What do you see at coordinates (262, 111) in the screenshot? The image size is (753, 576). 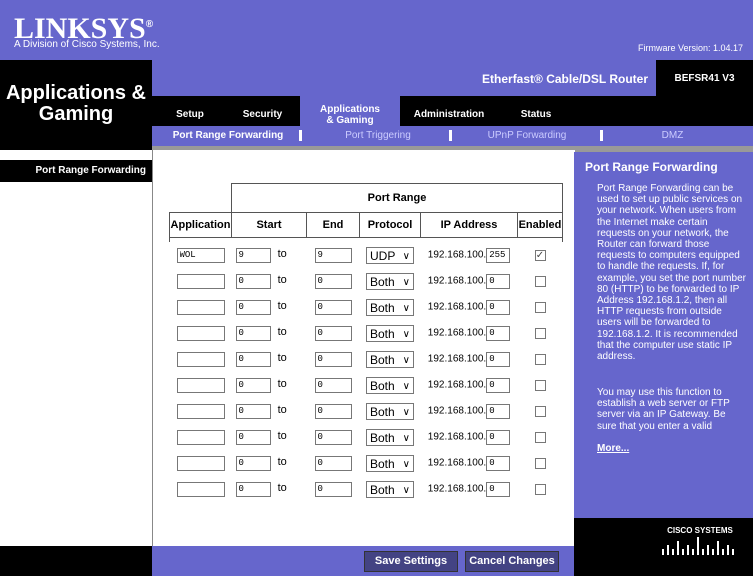 I see `tab-security: Security` at bounding box center [262, 111].